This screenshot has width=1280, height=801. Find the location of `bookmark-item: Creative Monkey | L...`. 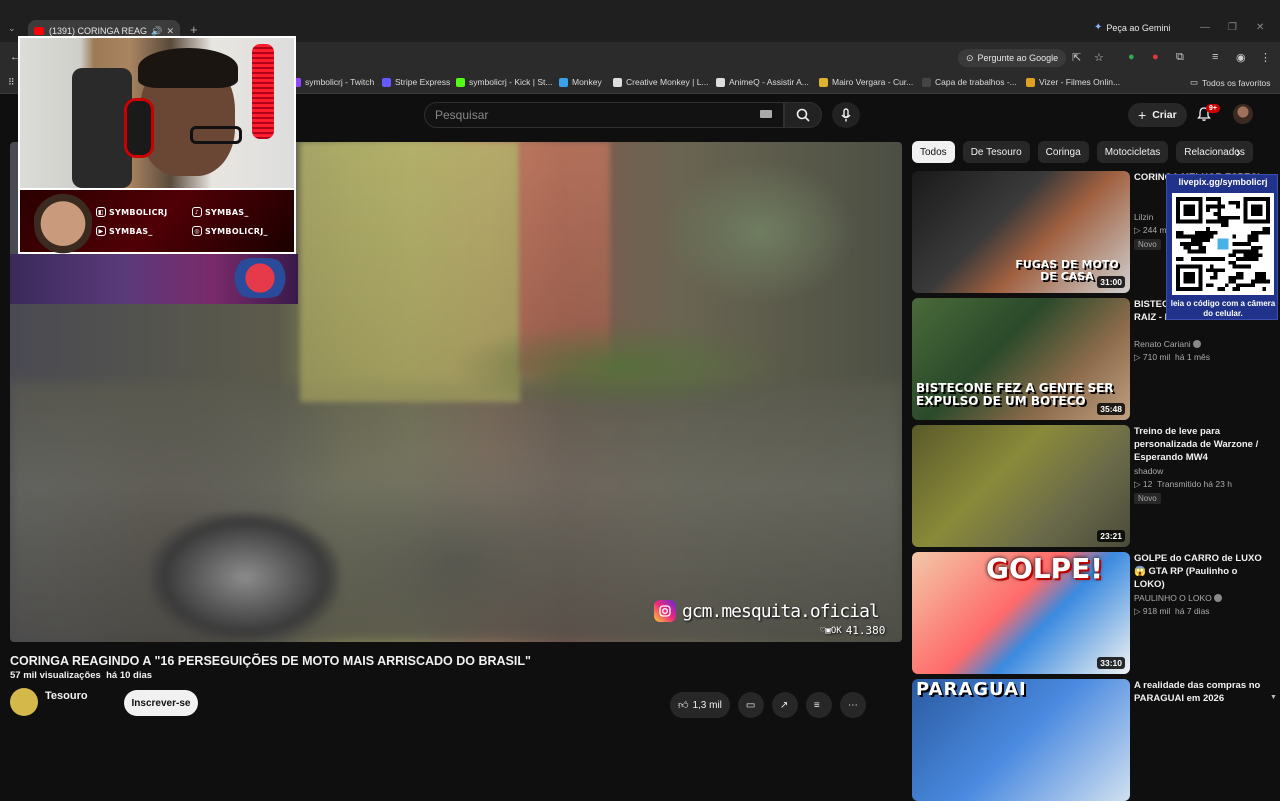

bookmark-item: Creative Monkey | L... is located at coordinates (661, 82).